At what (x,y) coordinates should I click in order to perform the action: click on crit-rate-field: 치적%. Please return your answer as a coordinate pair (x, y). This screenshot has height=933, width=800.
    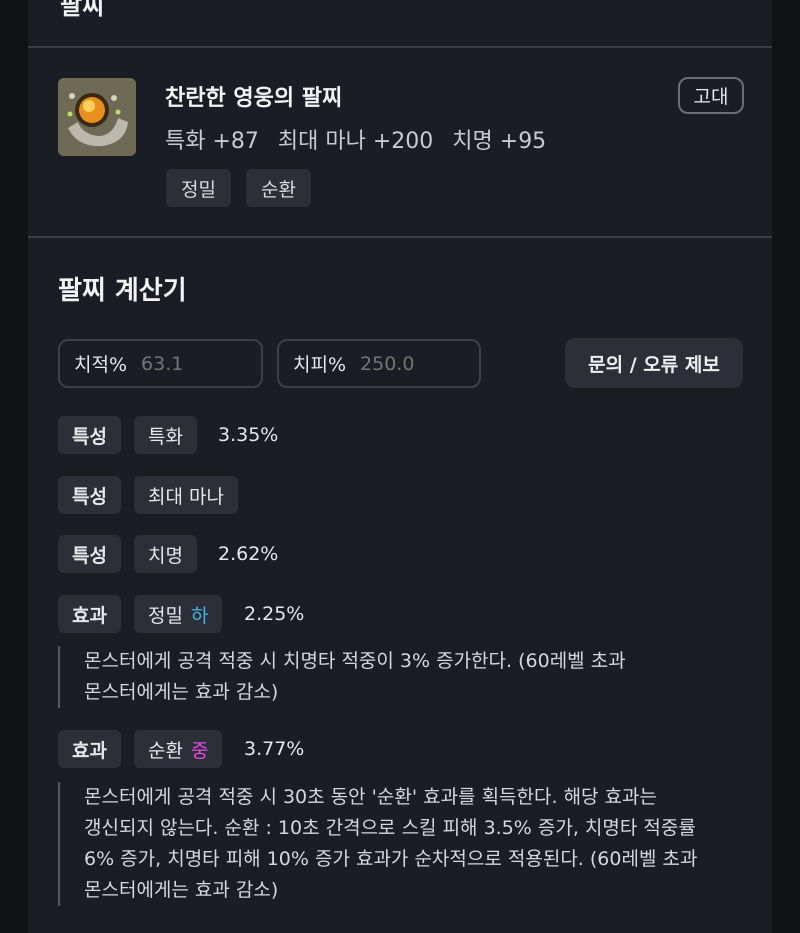
    Looking at the image, I should click on (160, 363).